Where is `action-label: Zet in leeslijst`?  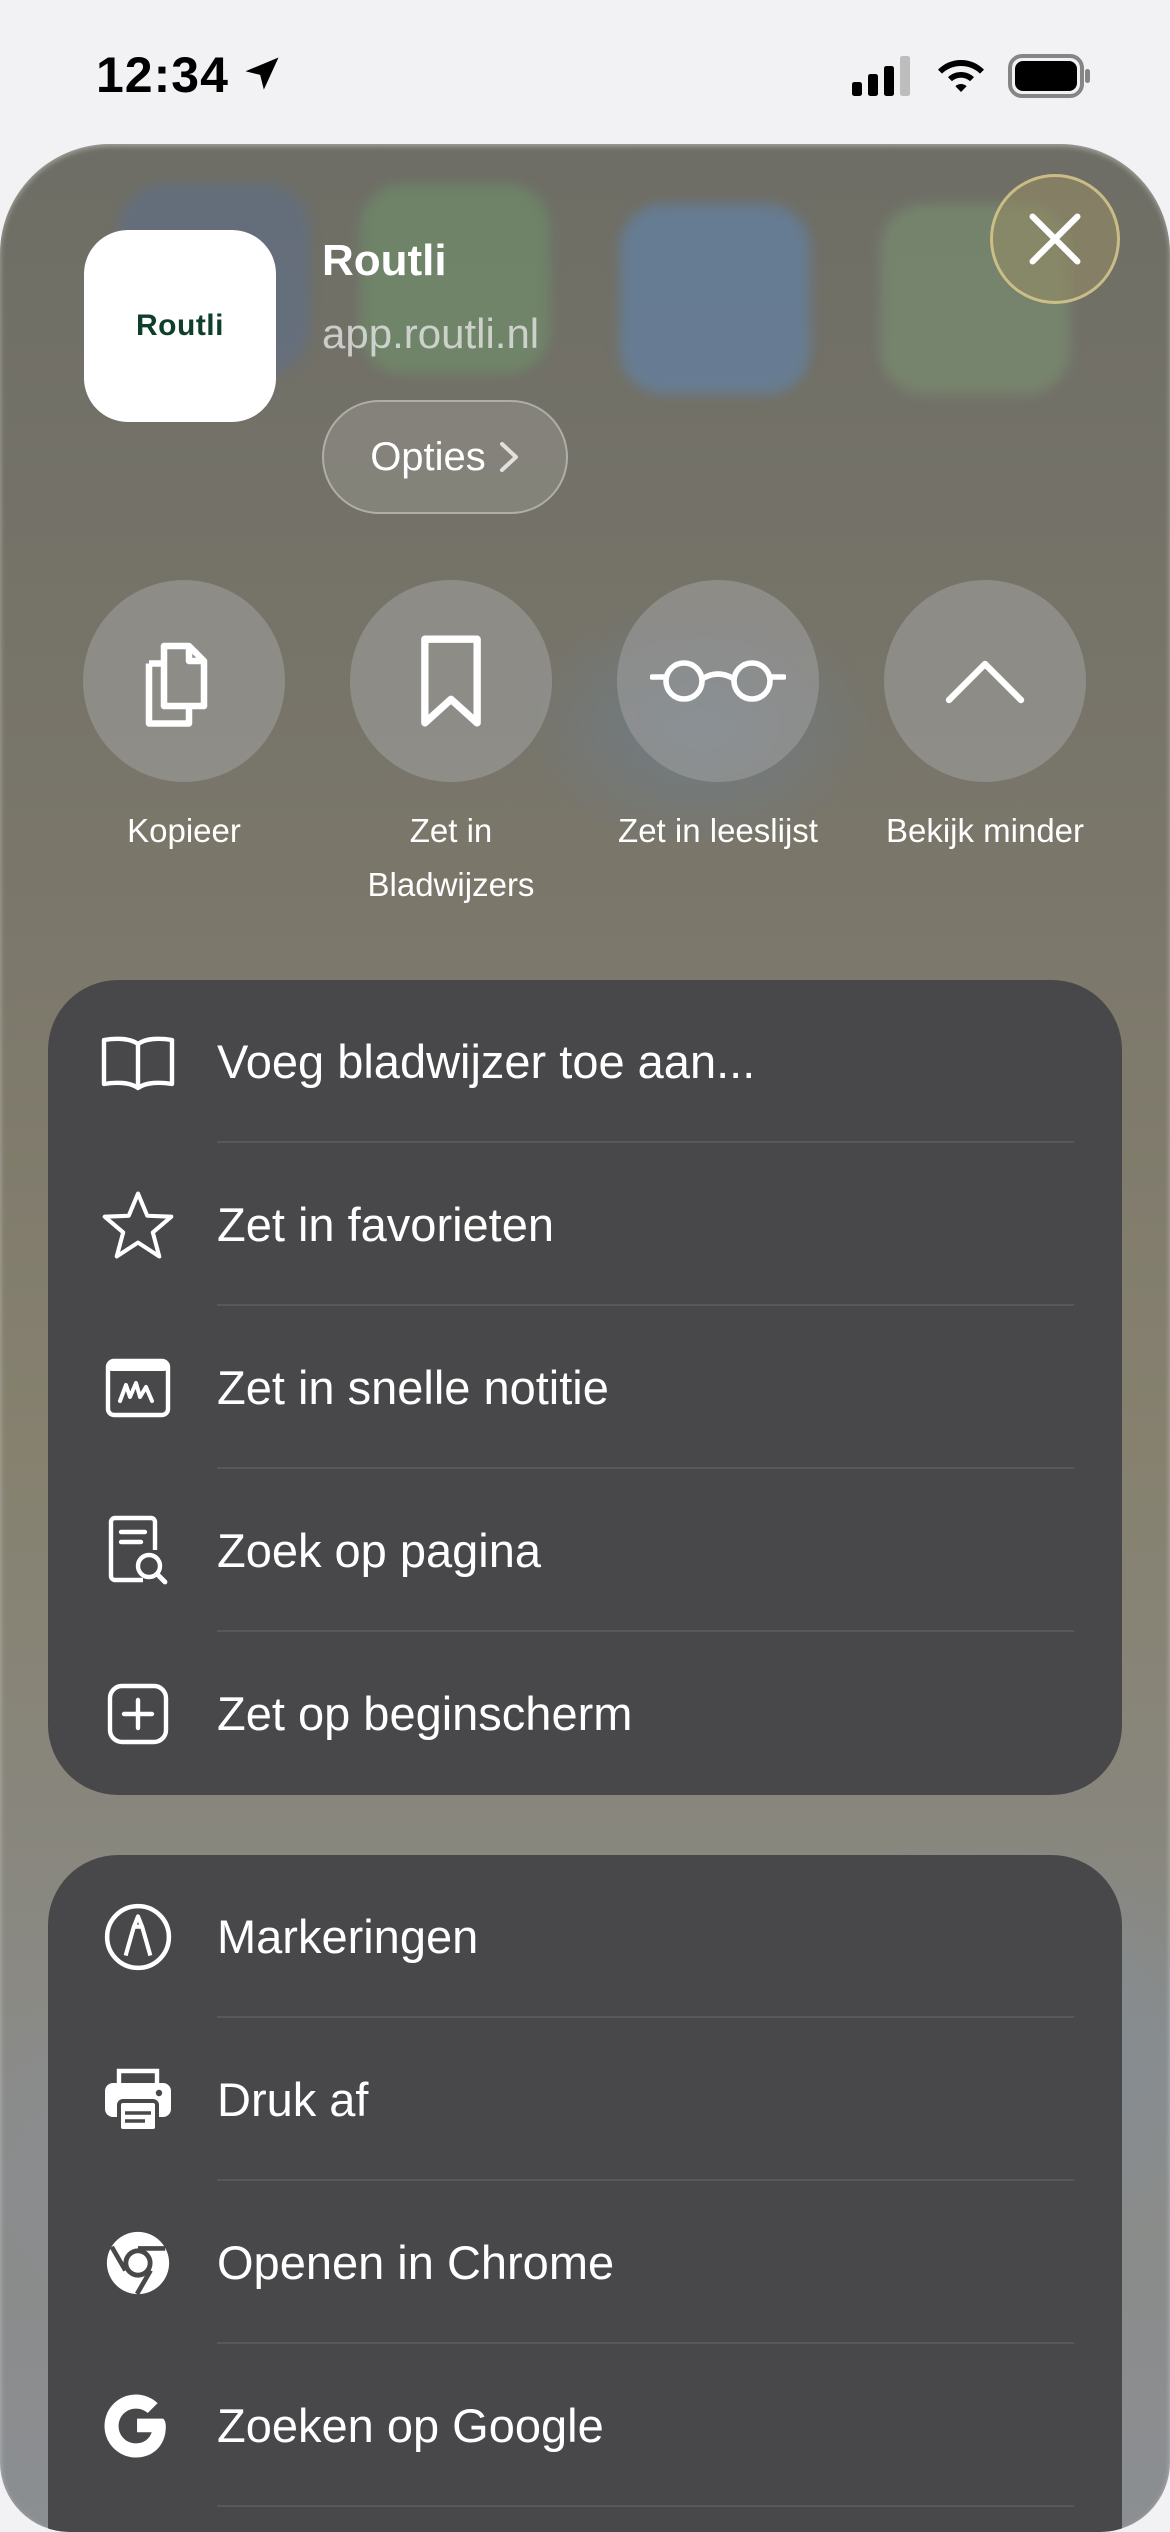
action-label: Zet in leeslijst is located at coordinates (718, 830).